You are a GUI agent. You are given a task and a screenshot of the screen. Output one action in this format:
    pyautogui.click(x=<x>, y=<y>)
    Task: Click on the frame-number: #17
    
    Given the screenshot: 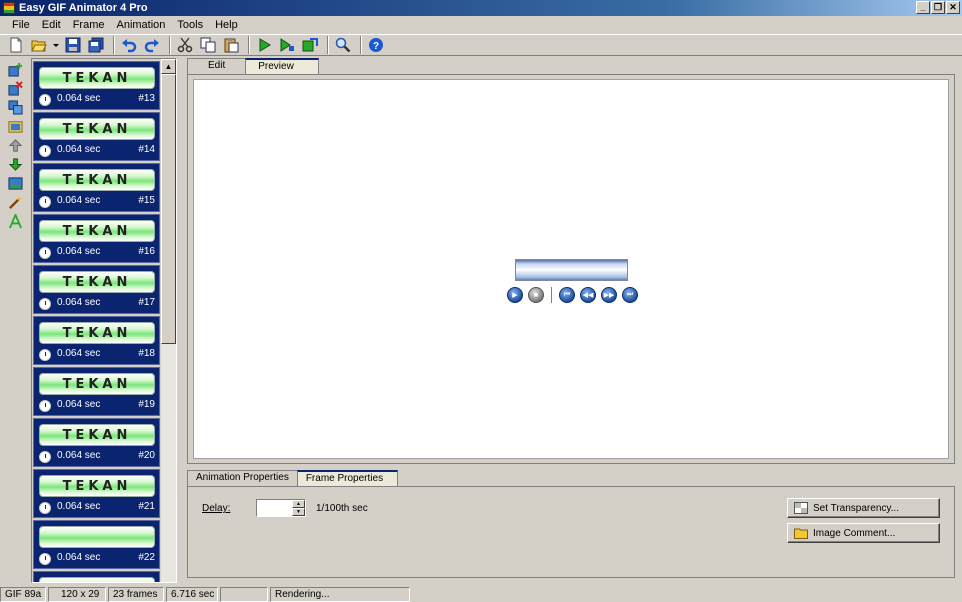 What is the action you would take?
    pyautogui.click(x=146, y=302)
    